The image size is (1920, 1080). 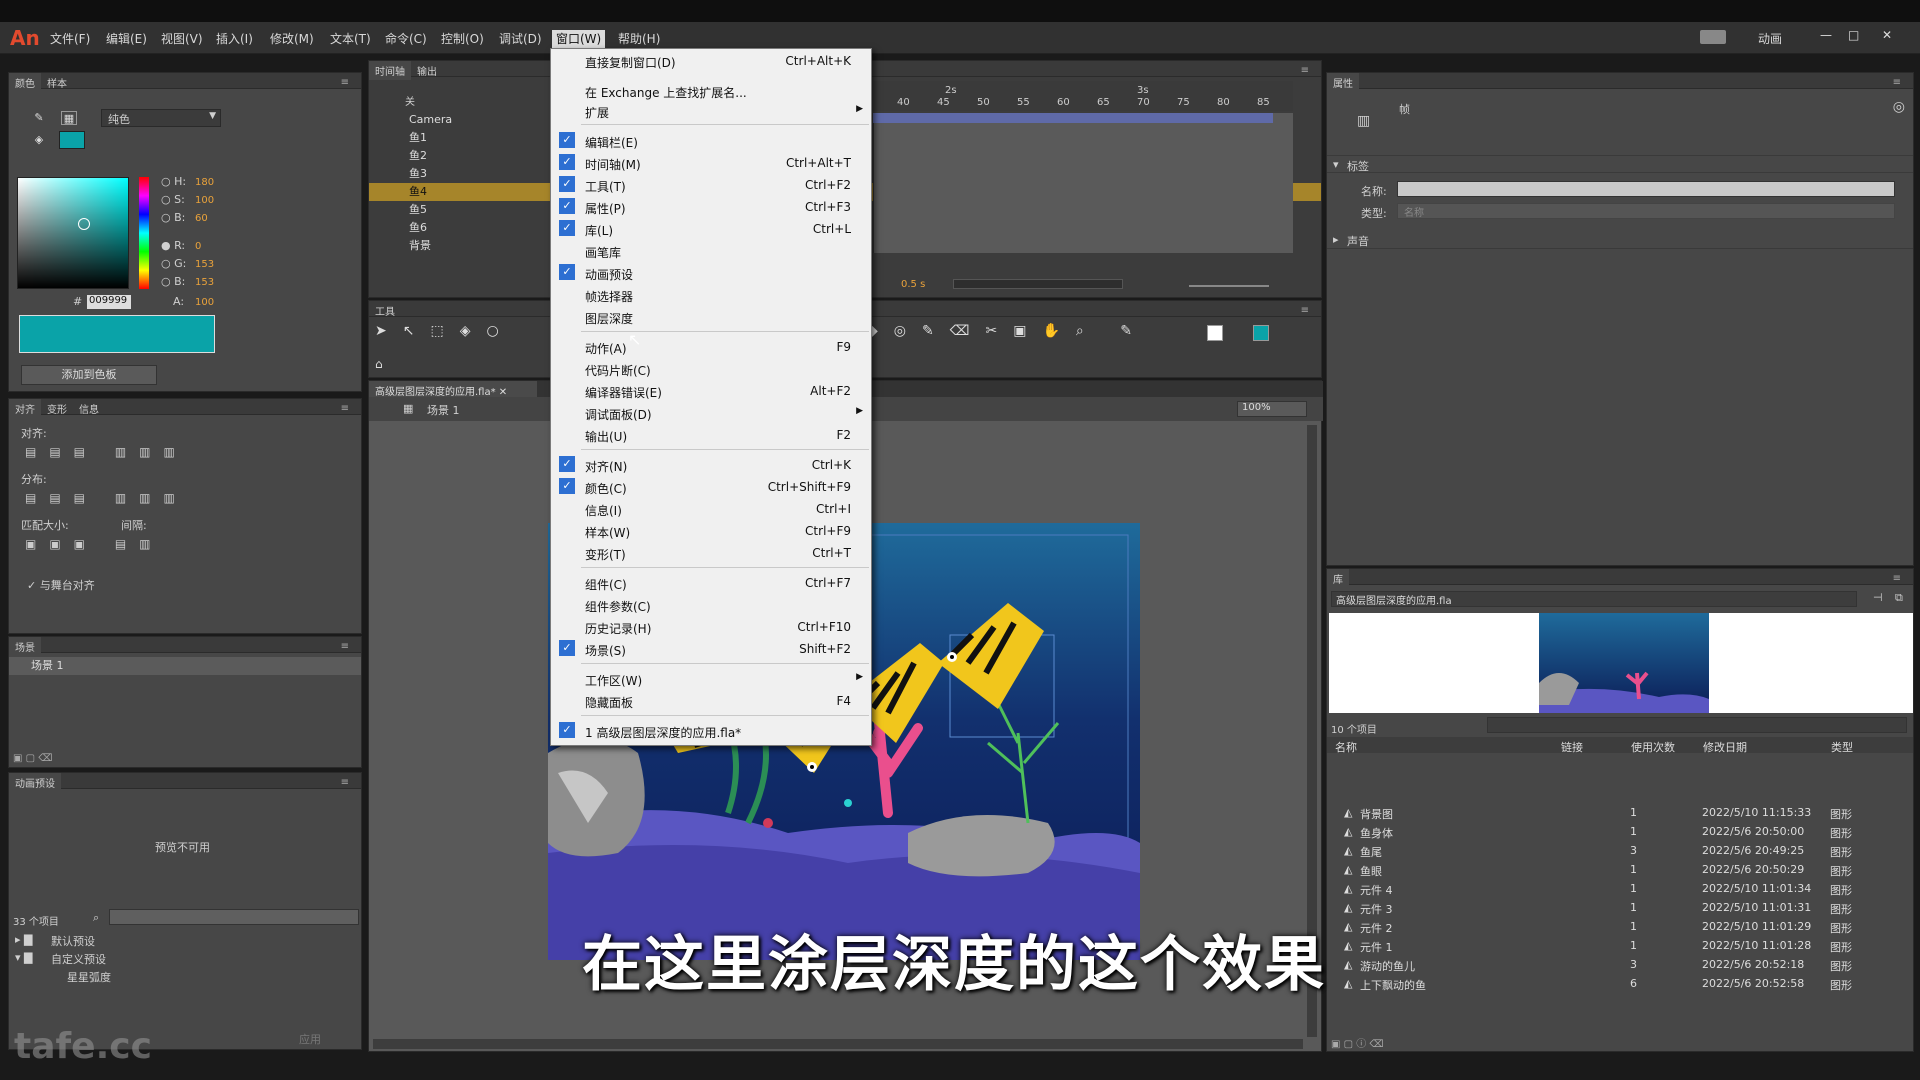 What do you see at coordinates (711, 553) in the screenshot?
I see `menu-item-transform: 变形(T) Ctrl+T` at bounding box center [711, 553].